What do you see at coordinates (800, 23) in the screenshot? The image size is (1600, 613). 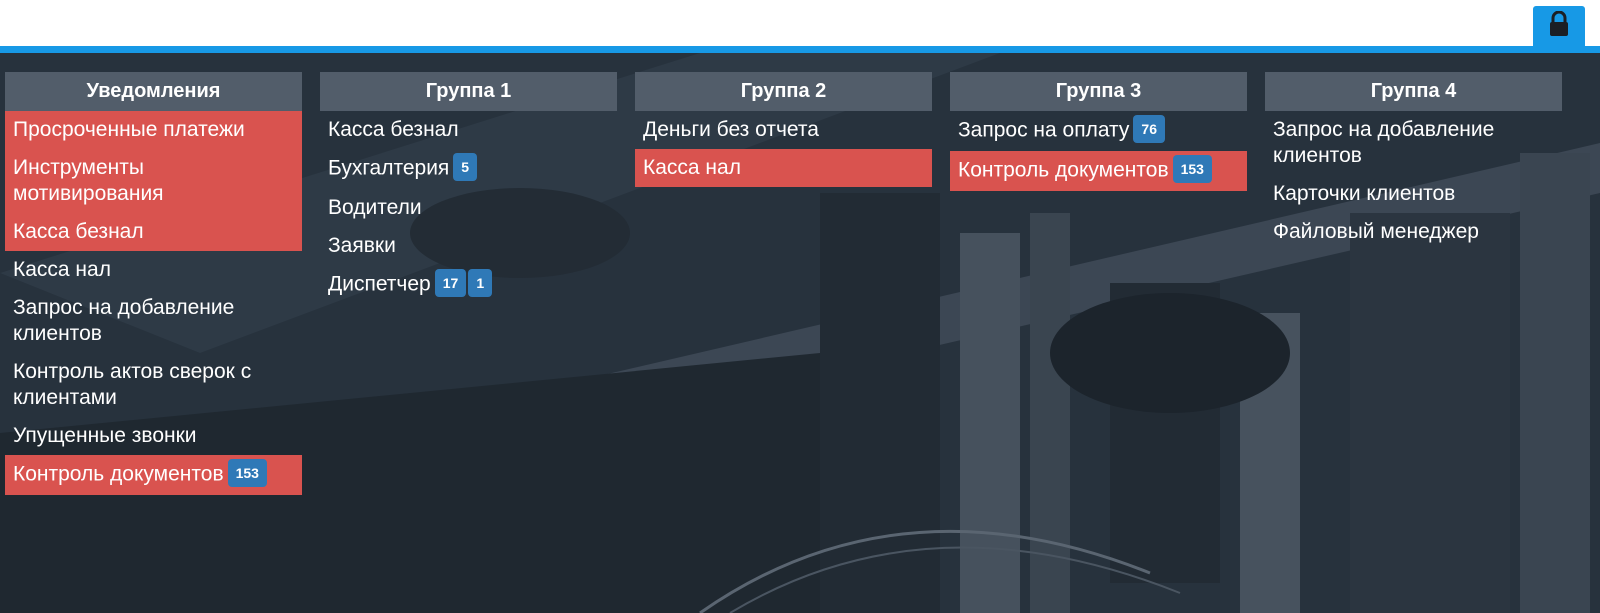 I see `top-bar` at bounding box center [800, 23].